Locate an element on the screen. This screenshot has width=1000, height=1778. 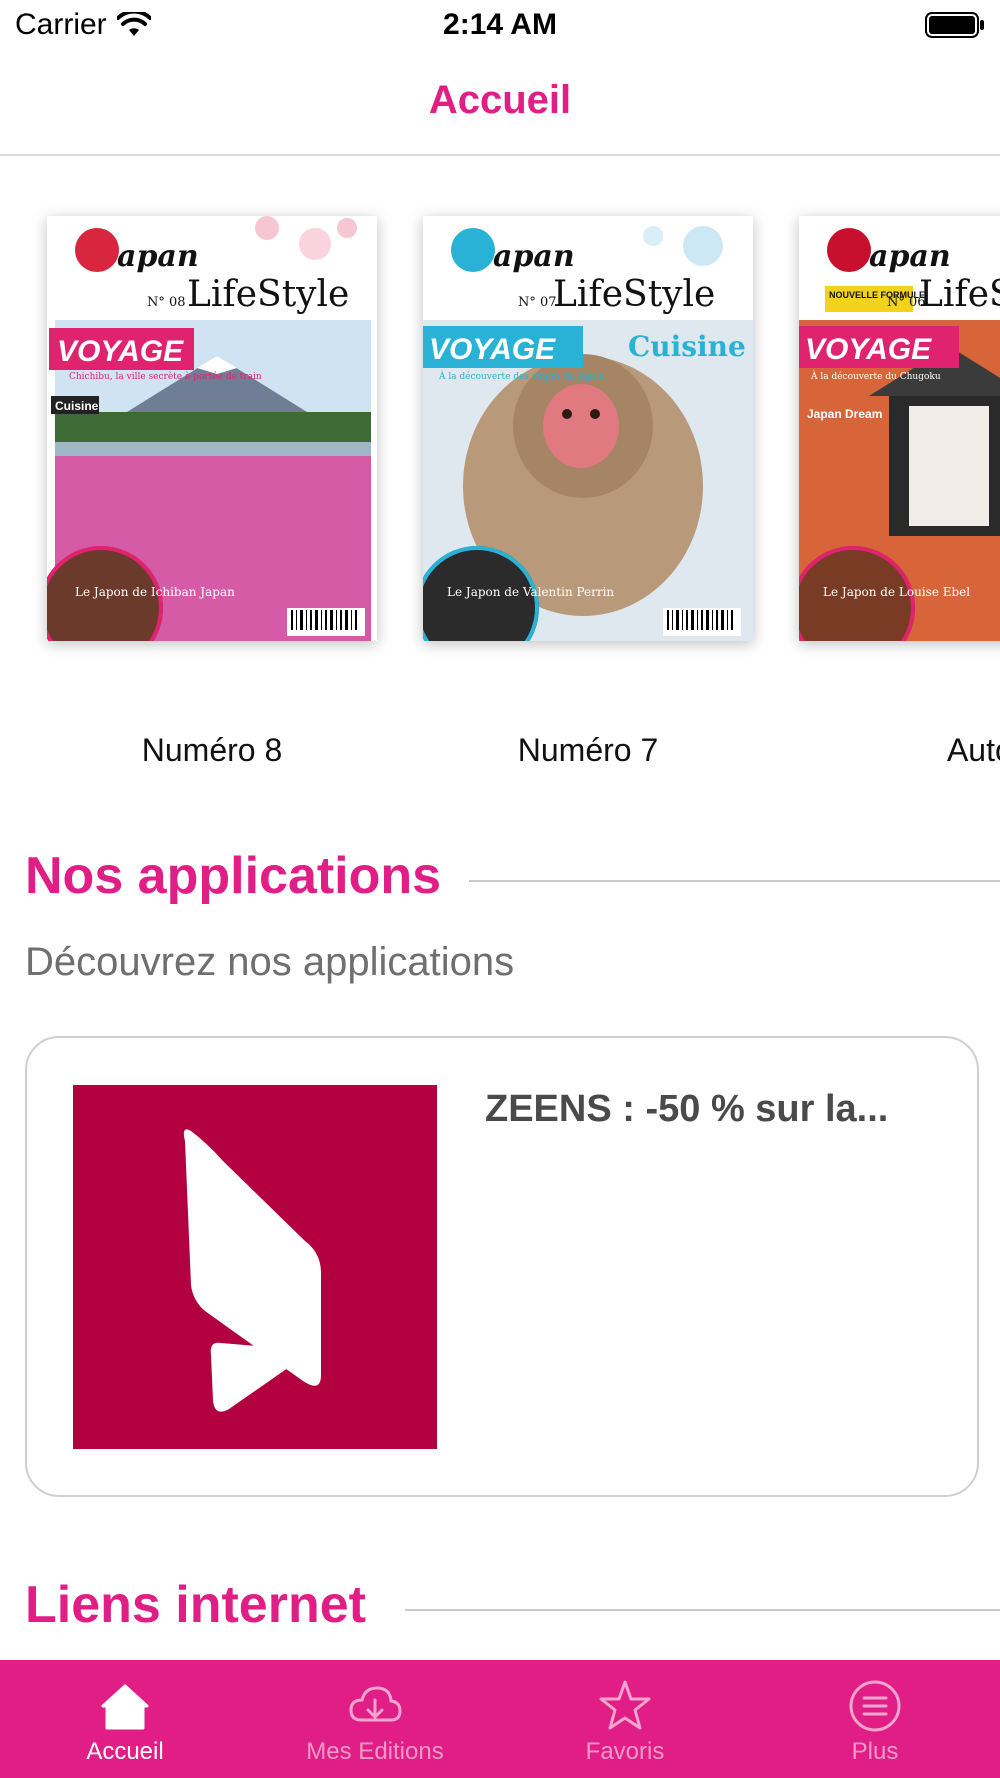
status-time: 2:14 AM is located at coordinates (500, 24).